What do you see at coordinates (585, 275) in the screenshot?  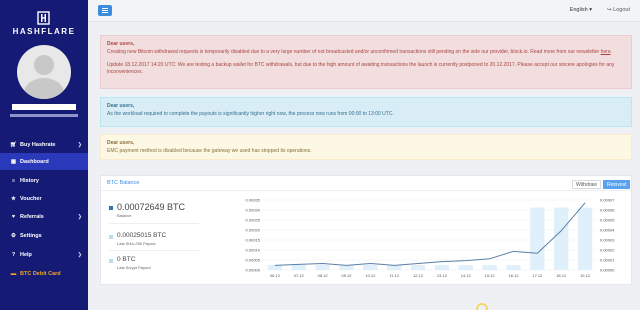 I see `x-tick-label: 19.12` at bounding box center [585, 275].